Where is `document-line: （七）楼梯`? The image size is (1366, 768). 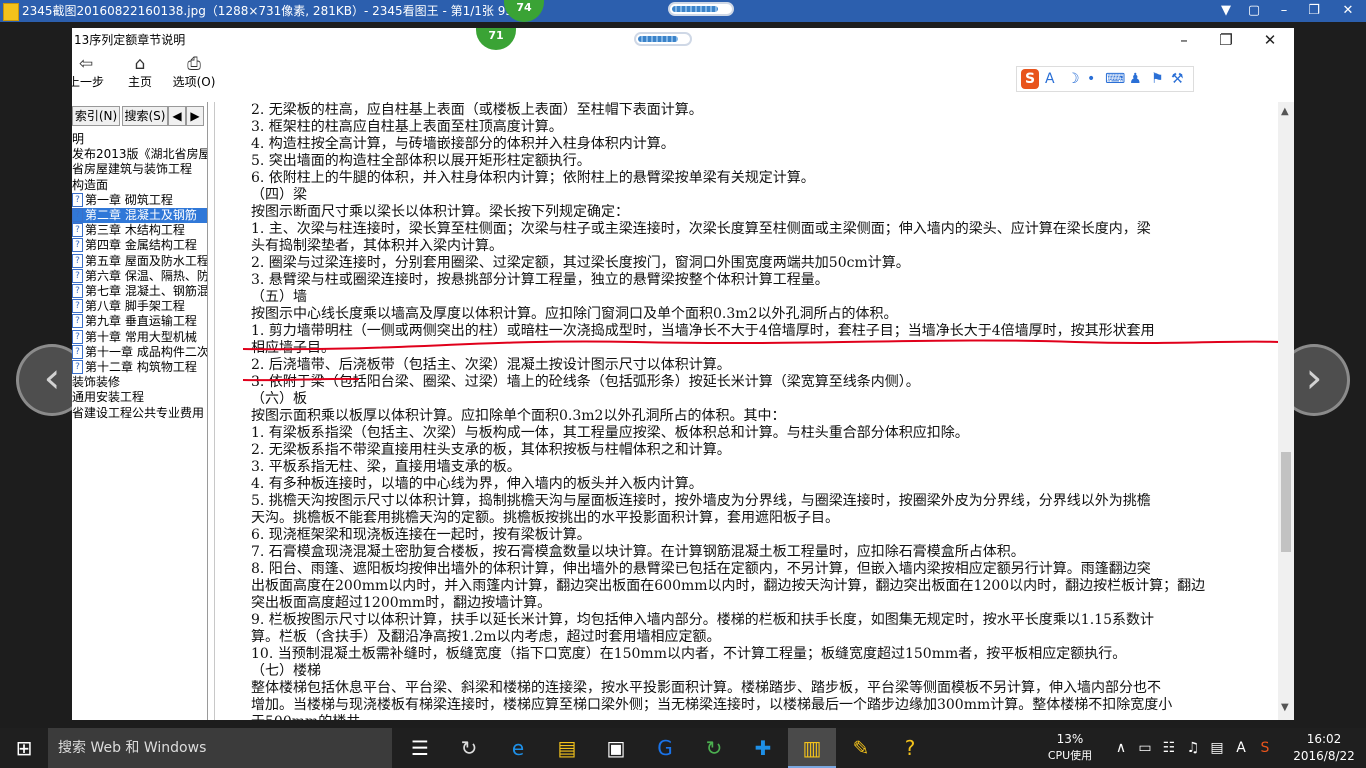 document-line: （七）楼梯 is located at coordinates (286, 671).